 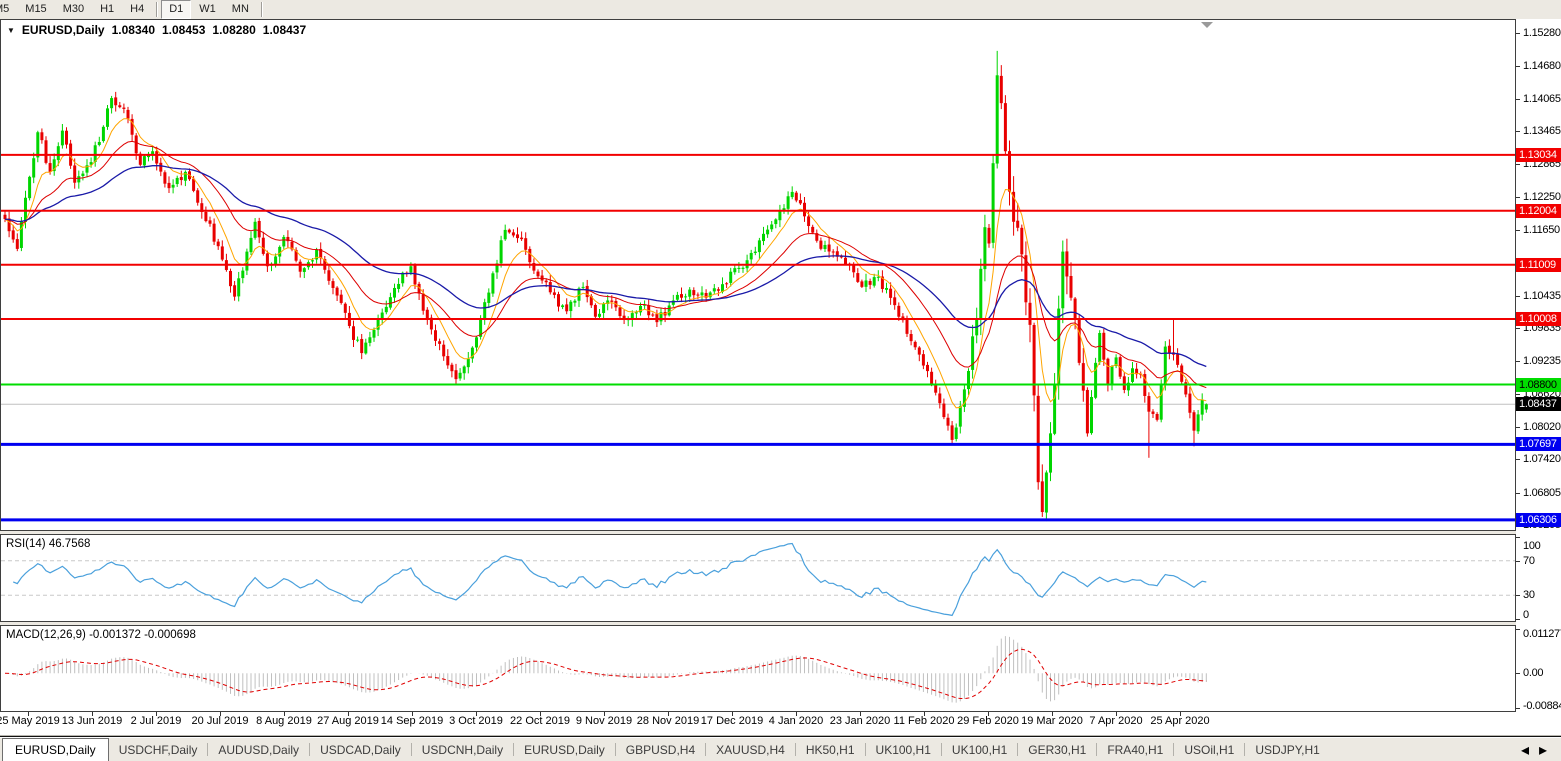 What do you see at coordinates (1541, 229) in the screenshot?
I see `price-tick-label: 1.11650` at bounding box center [1541, 229].